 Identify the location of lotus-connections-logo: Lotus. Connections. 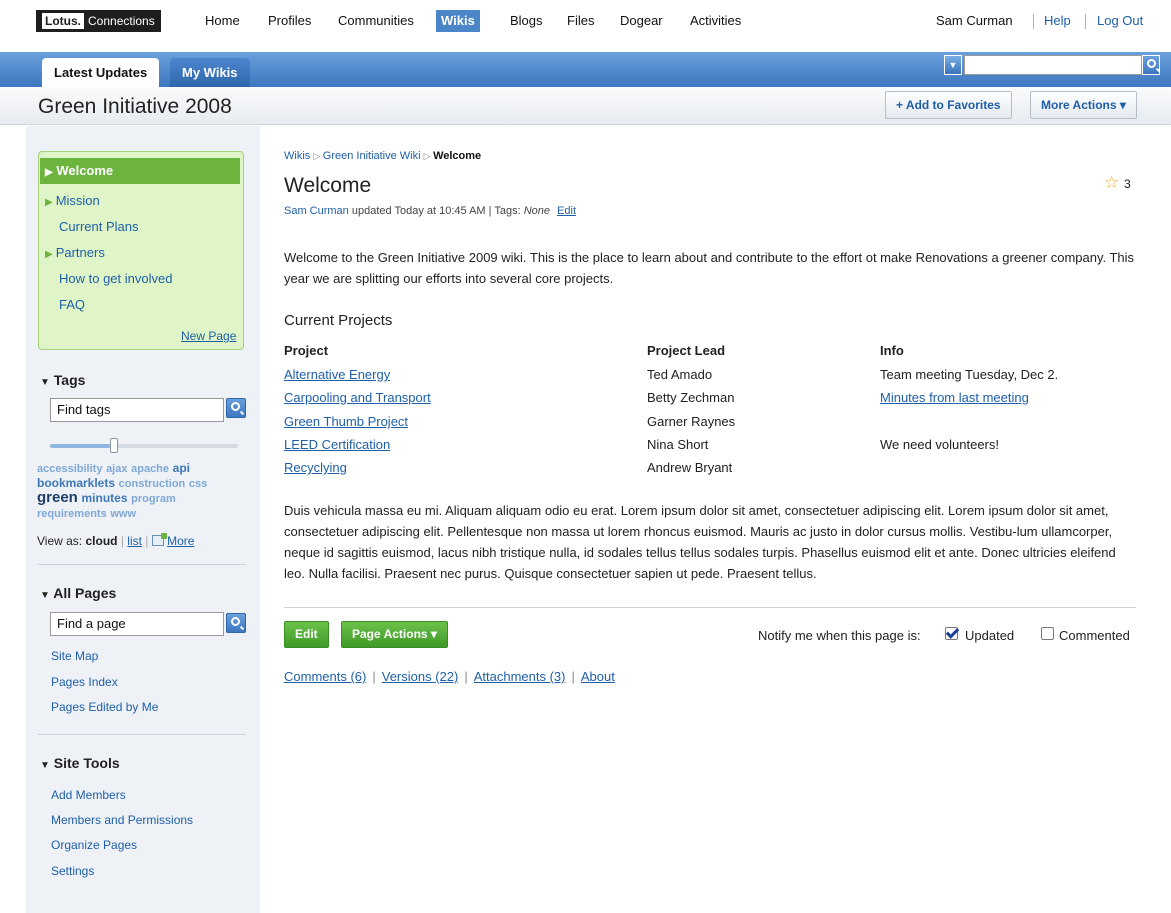
(98, 21).